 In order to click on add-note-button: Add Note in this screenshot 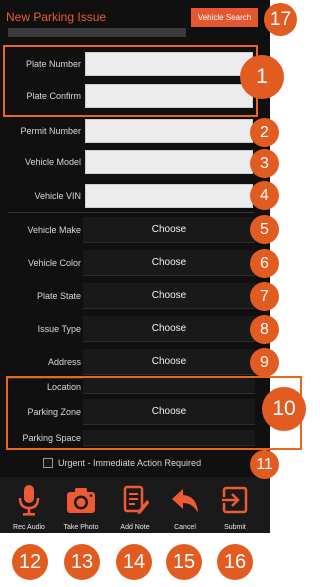, I will do `click(135, 506)`.